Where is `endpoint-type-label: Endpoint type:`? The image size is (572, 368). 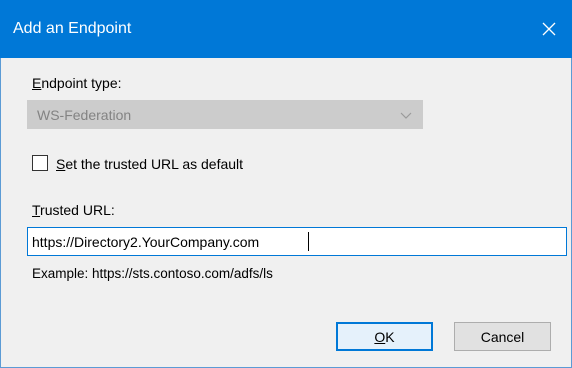 endpoint-type-label: Endpoint type: is located at coordinates (77, 83).